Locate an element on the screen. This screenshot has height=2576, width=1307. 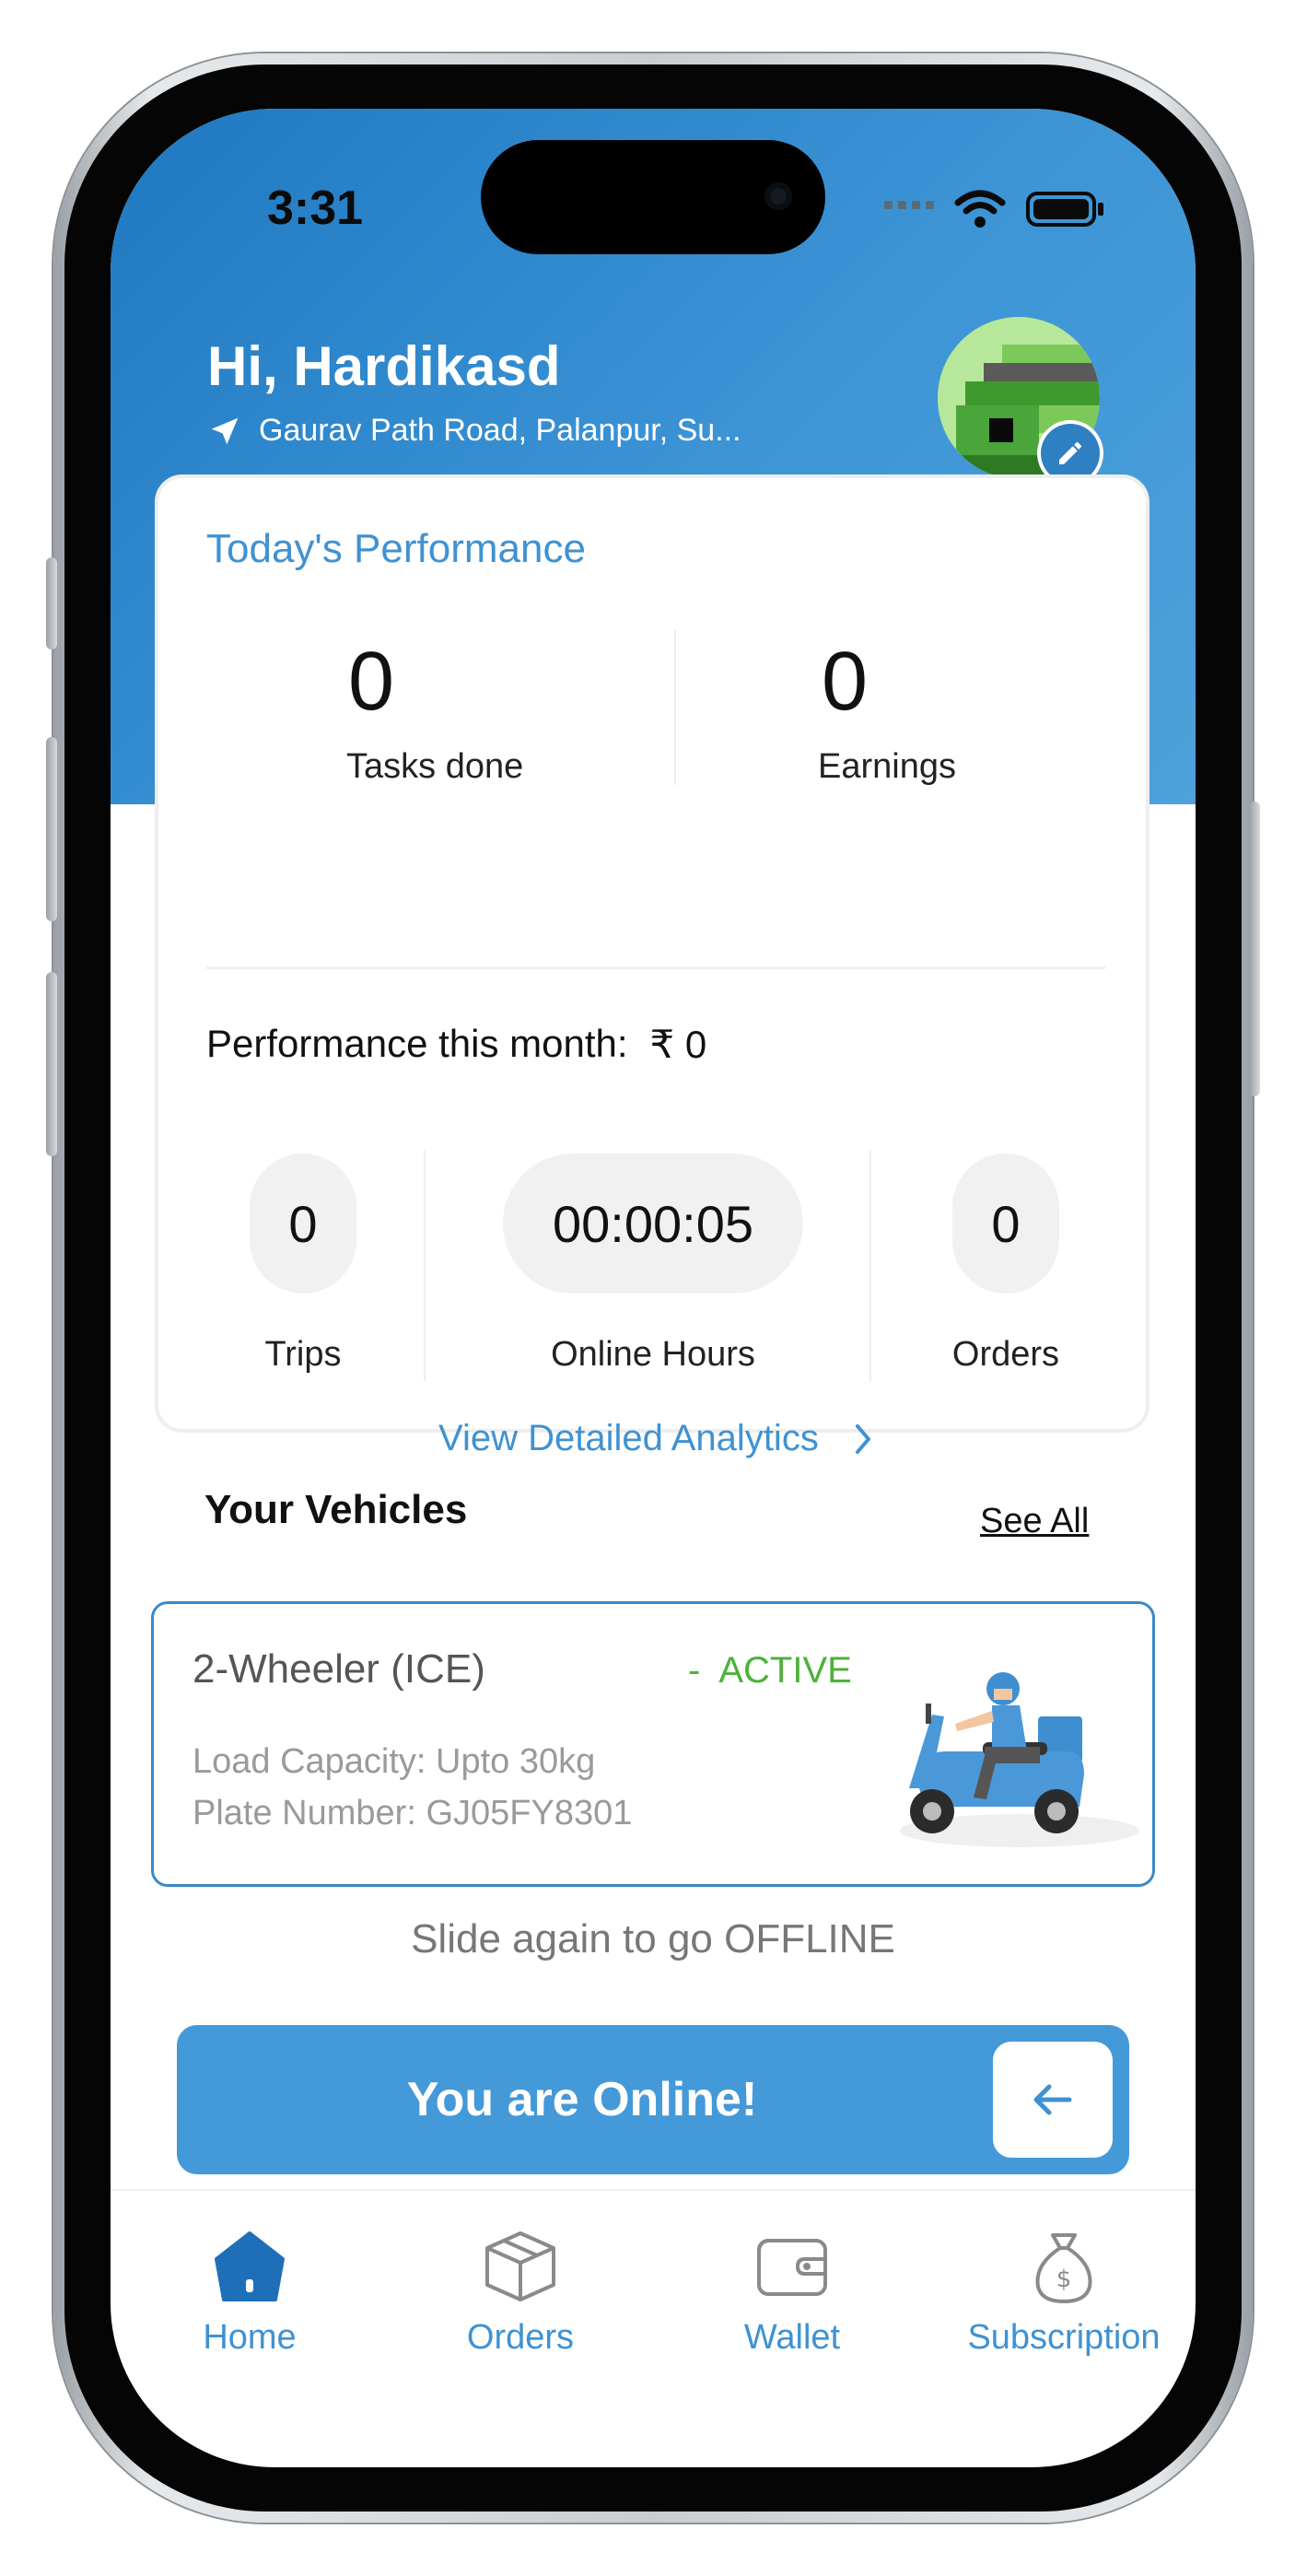
navigation-arrow-icon is located at coordinates (225, 430).